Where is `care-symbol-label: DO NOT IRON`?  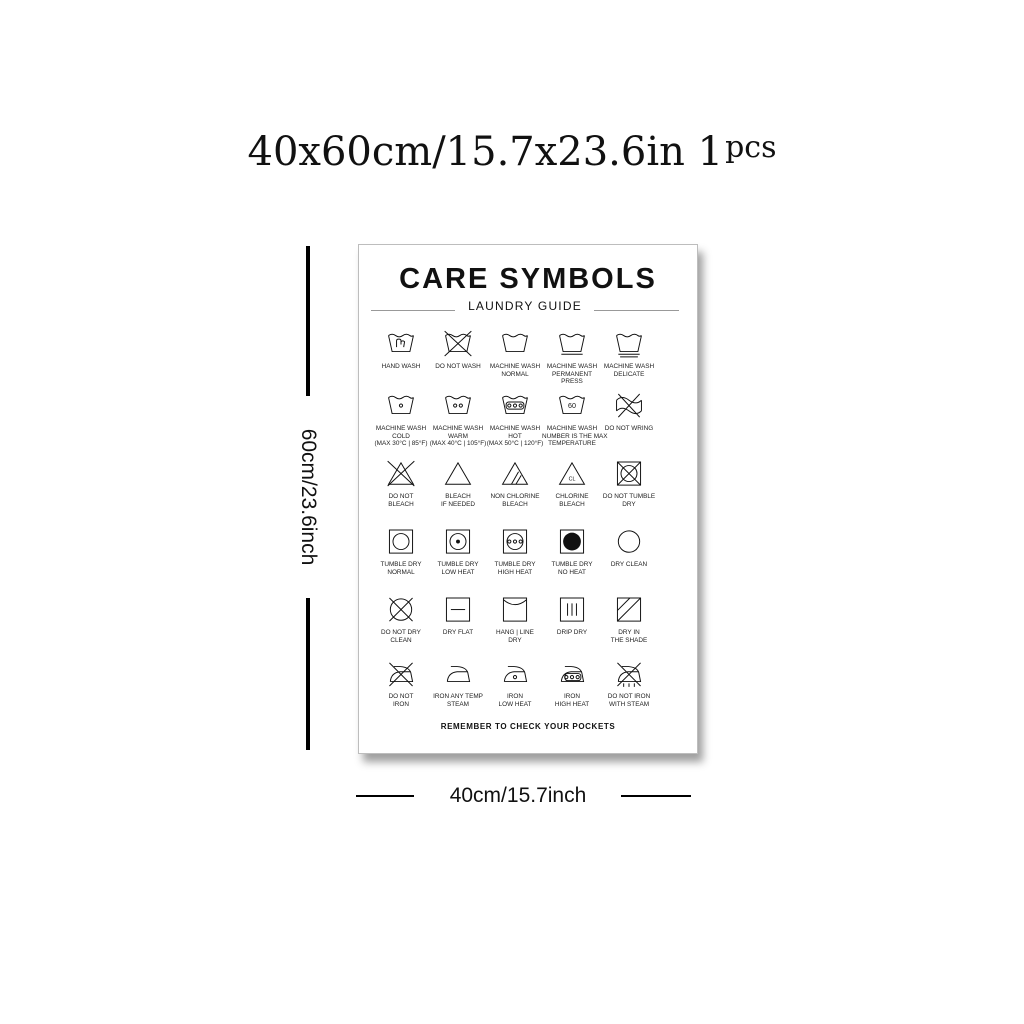
care-symbol-label: DO NOT IRON is located at coordinates (401, 700).